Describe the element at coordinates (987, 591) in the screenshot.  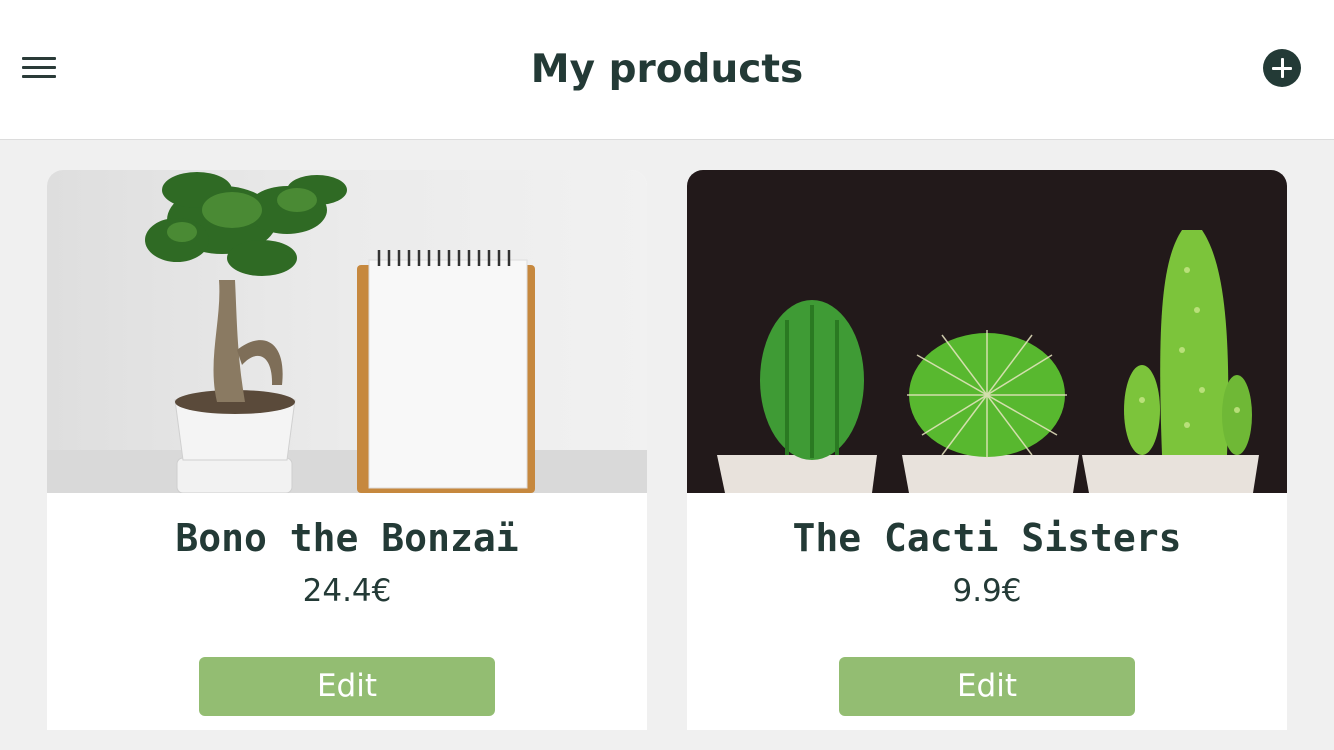
I see `product-price: 9.9€` at that location.